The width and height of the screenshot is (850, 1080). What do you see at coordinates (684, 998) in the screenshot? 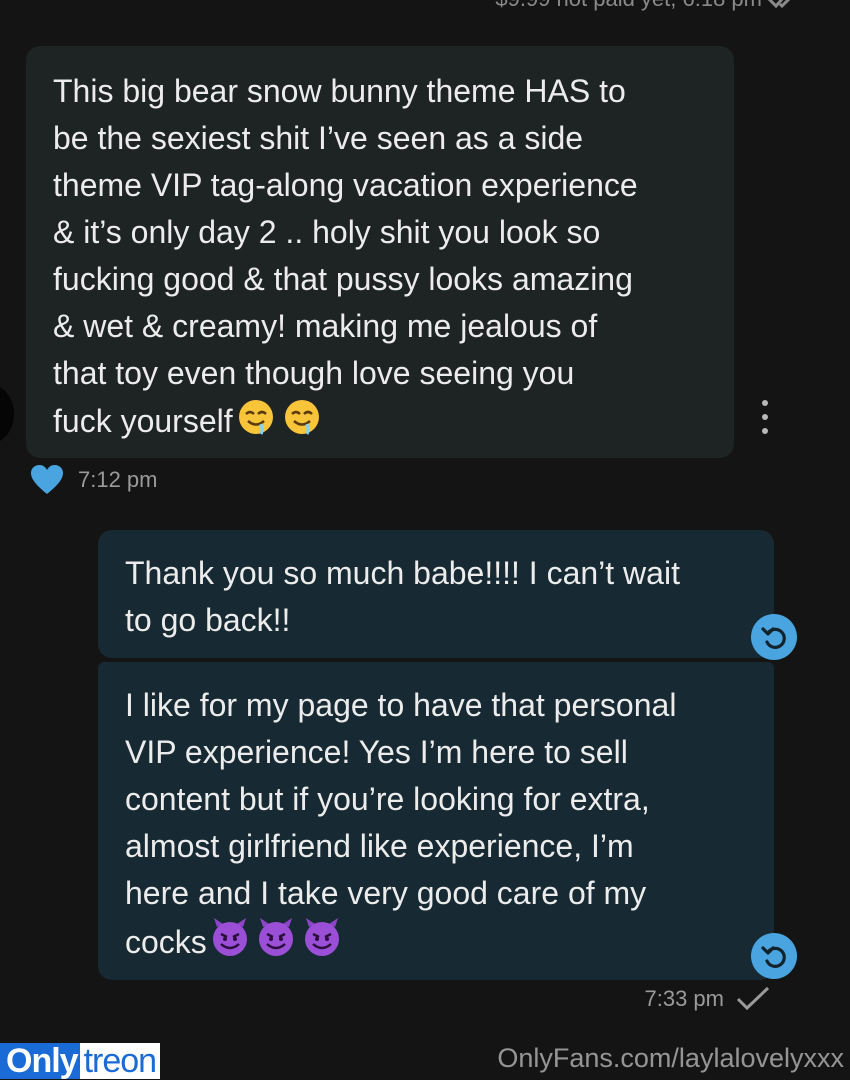
I see `outgoing-message-time: 7:33 pm` at bounding box center [684, 998].